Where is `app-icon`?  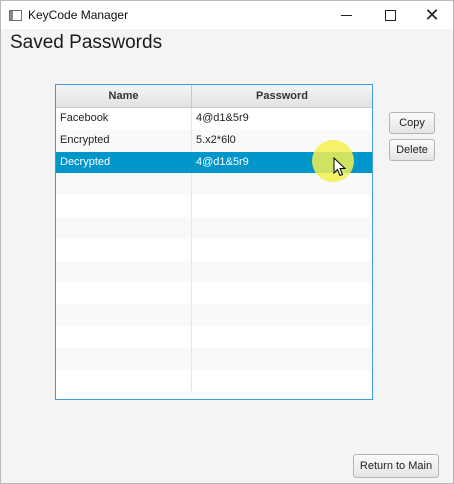 app-icon is located at coordinates (15, 15).